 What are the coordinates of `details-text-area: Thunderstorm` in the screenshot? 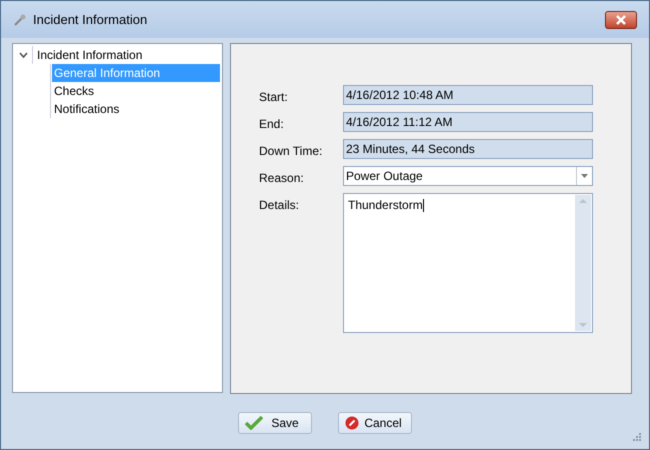 It's located at (468, 263).